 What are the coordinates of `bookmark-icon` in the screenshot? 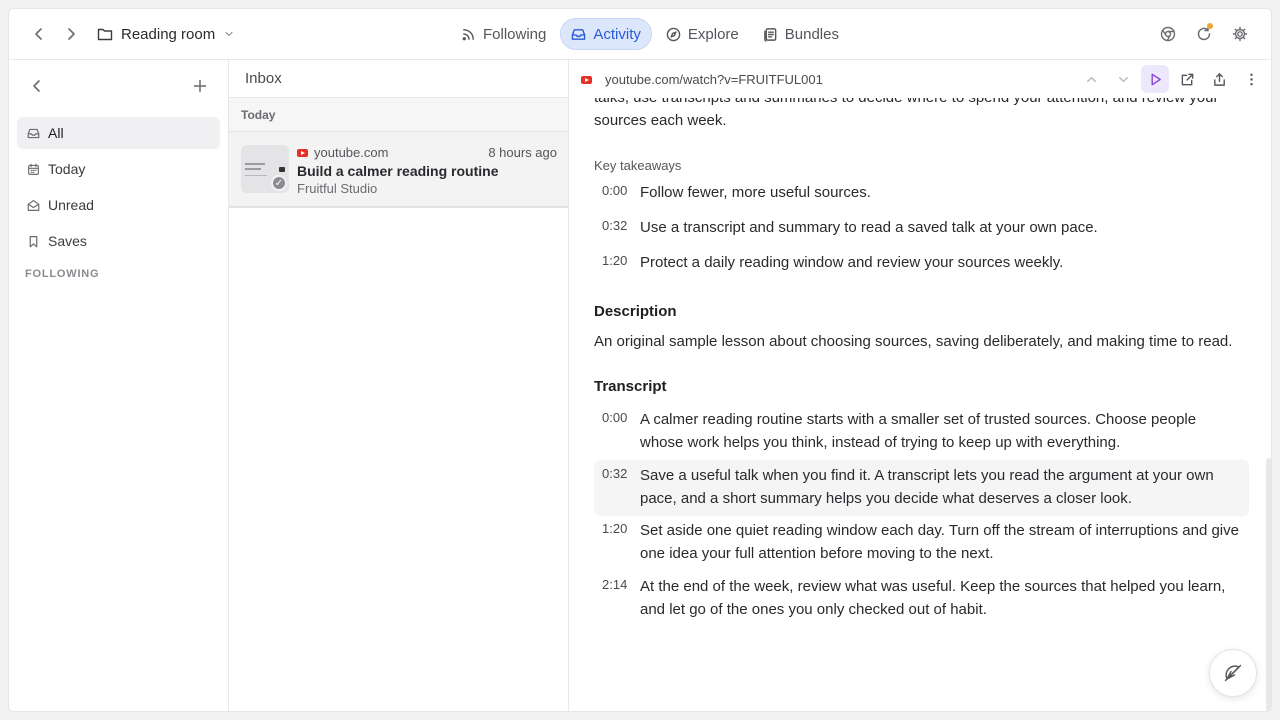 It's located at (33, 241).